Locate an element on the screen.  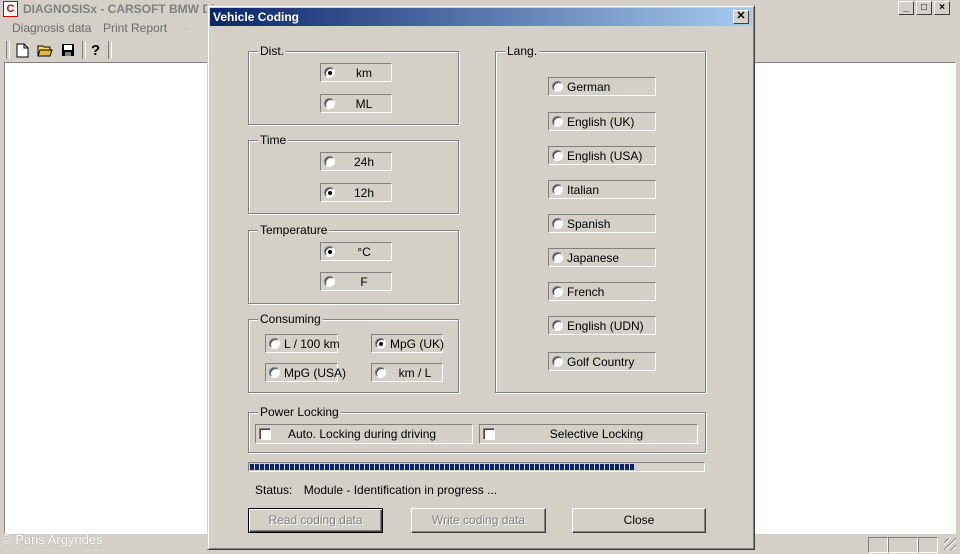
radio-lang-english-udn: English (UDN) is located at coordinates (602, 325).